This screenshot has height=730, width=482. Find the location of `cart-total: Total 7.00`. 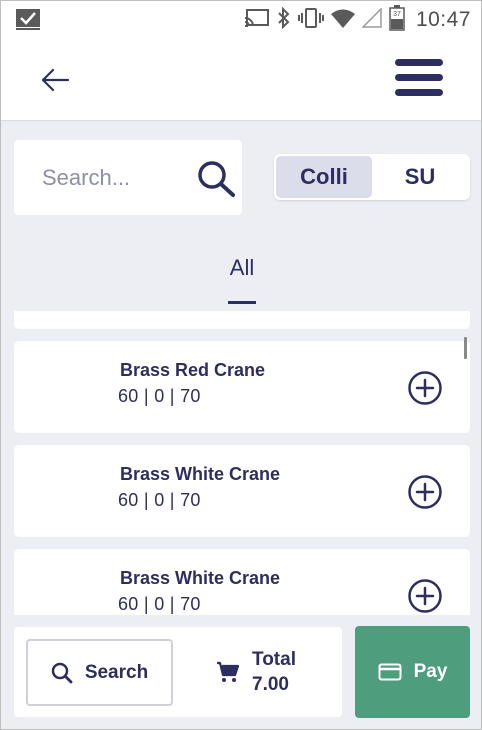

cart-total: Total 7.00 is located at coordinates (256, 672).